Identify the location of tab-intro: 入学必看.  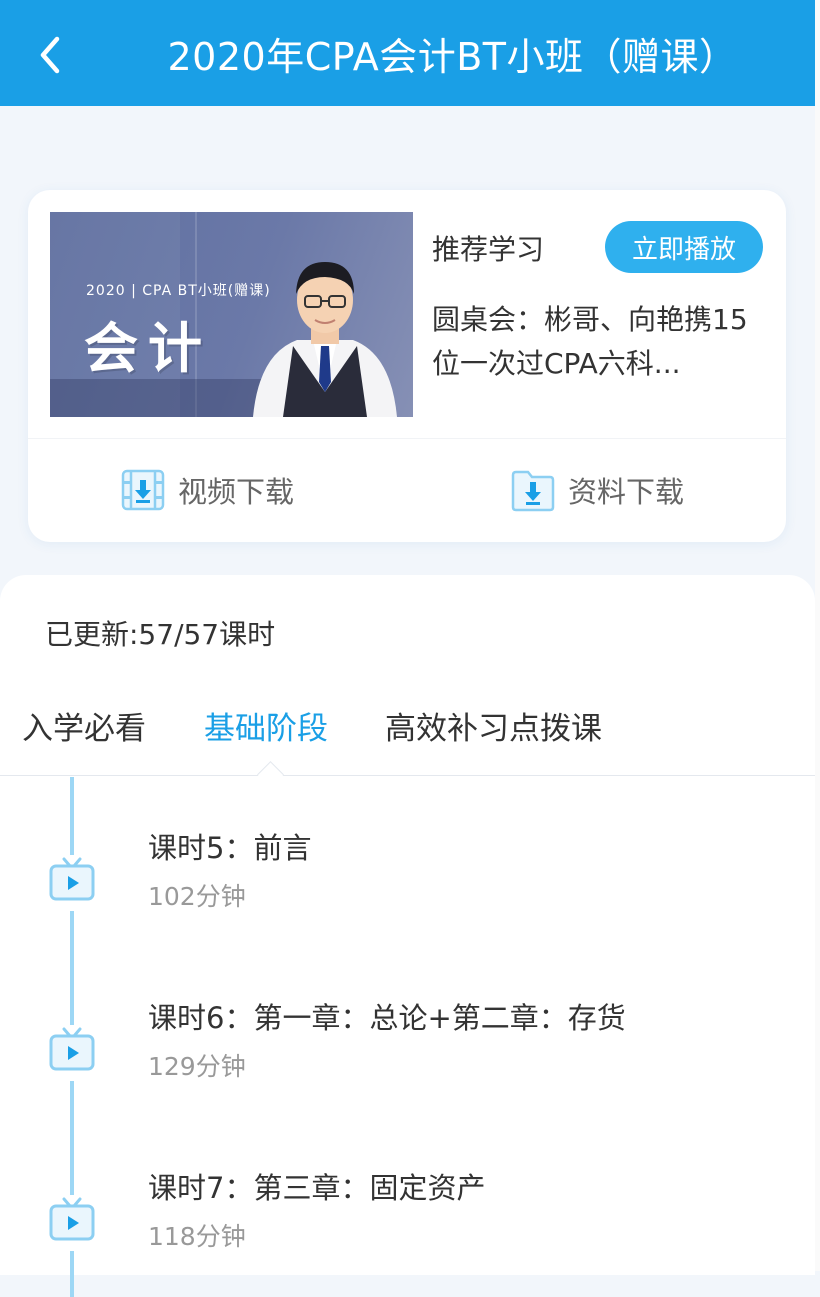
(84, 725).